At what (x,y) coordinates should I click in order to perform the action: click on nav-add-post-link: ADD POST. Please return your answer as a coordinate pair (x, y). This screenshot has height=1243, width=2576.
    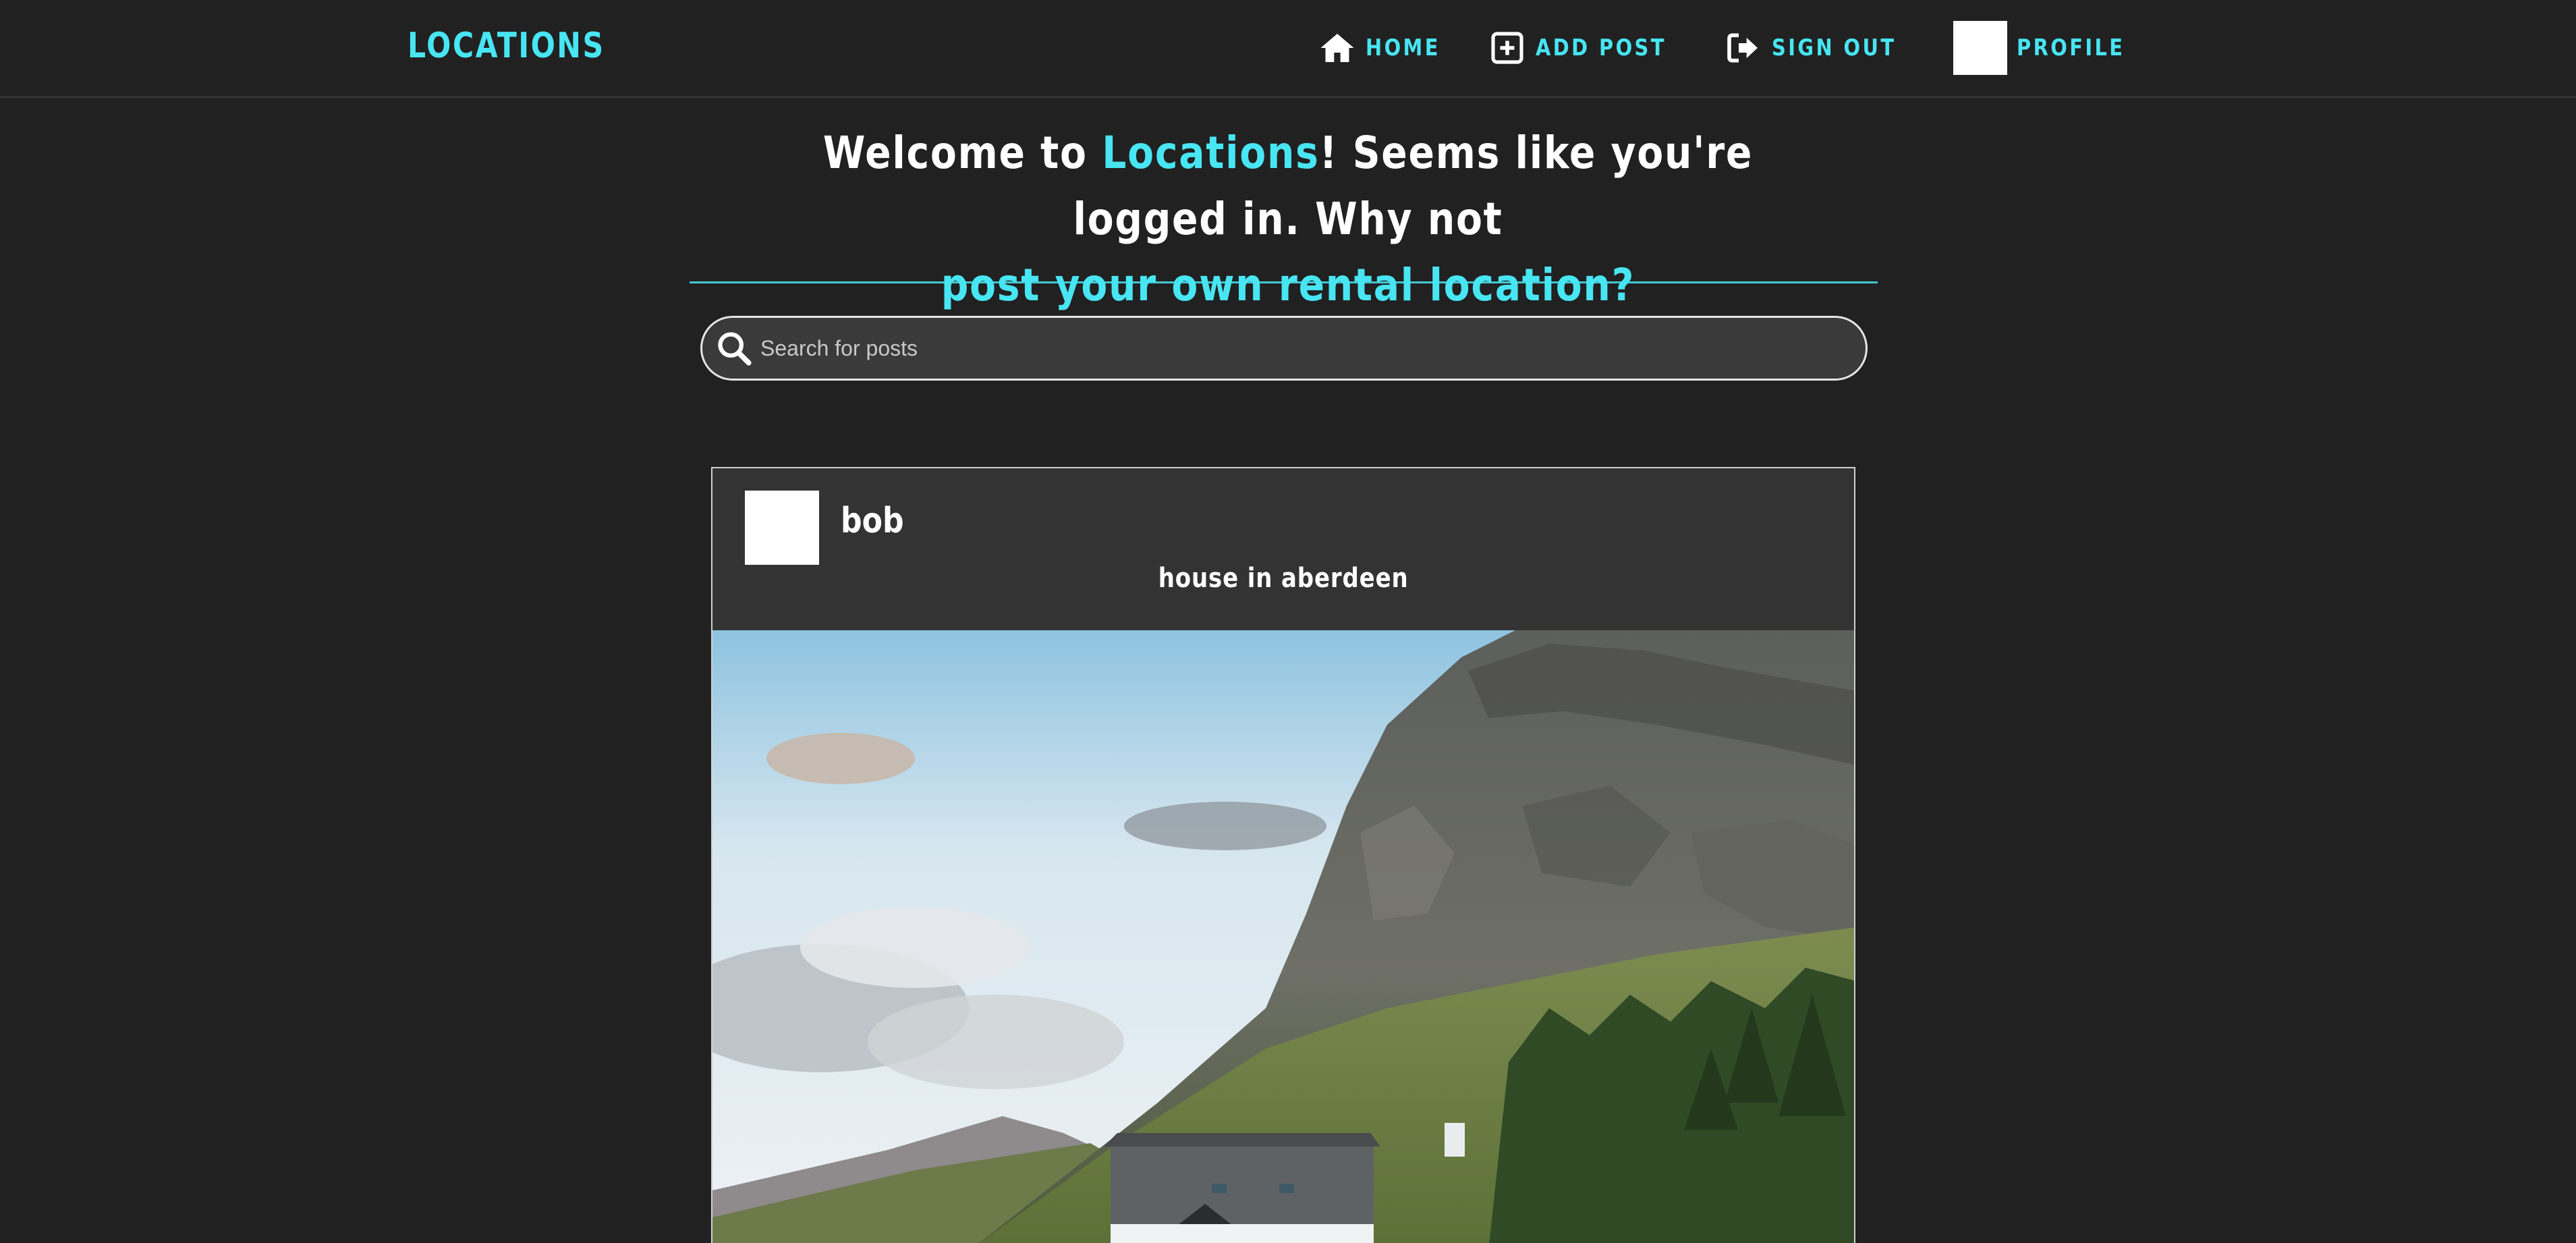
    Looking at the image, I should click on (1588, 48).